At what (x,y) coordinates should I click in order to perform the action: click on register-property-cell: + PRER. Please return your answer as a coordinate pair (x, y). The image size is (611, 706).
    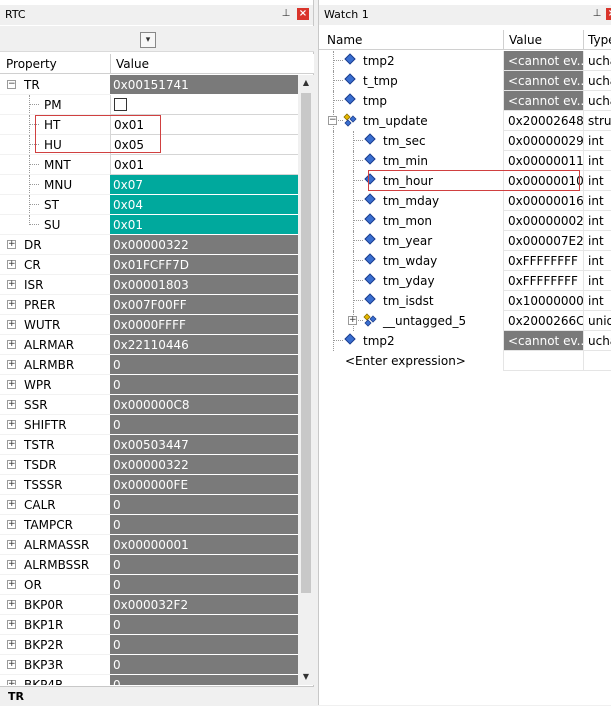
    Looking at the image, I should click on (55, 305).